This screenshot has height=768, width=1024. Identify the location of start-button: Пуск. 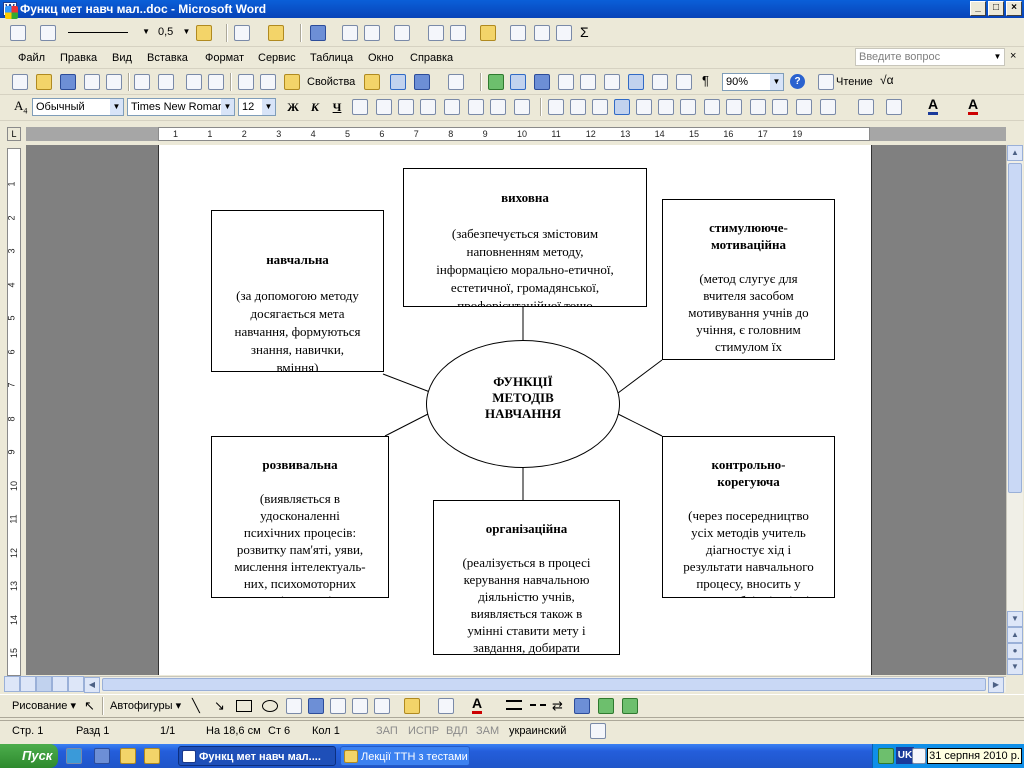
(29, 756).